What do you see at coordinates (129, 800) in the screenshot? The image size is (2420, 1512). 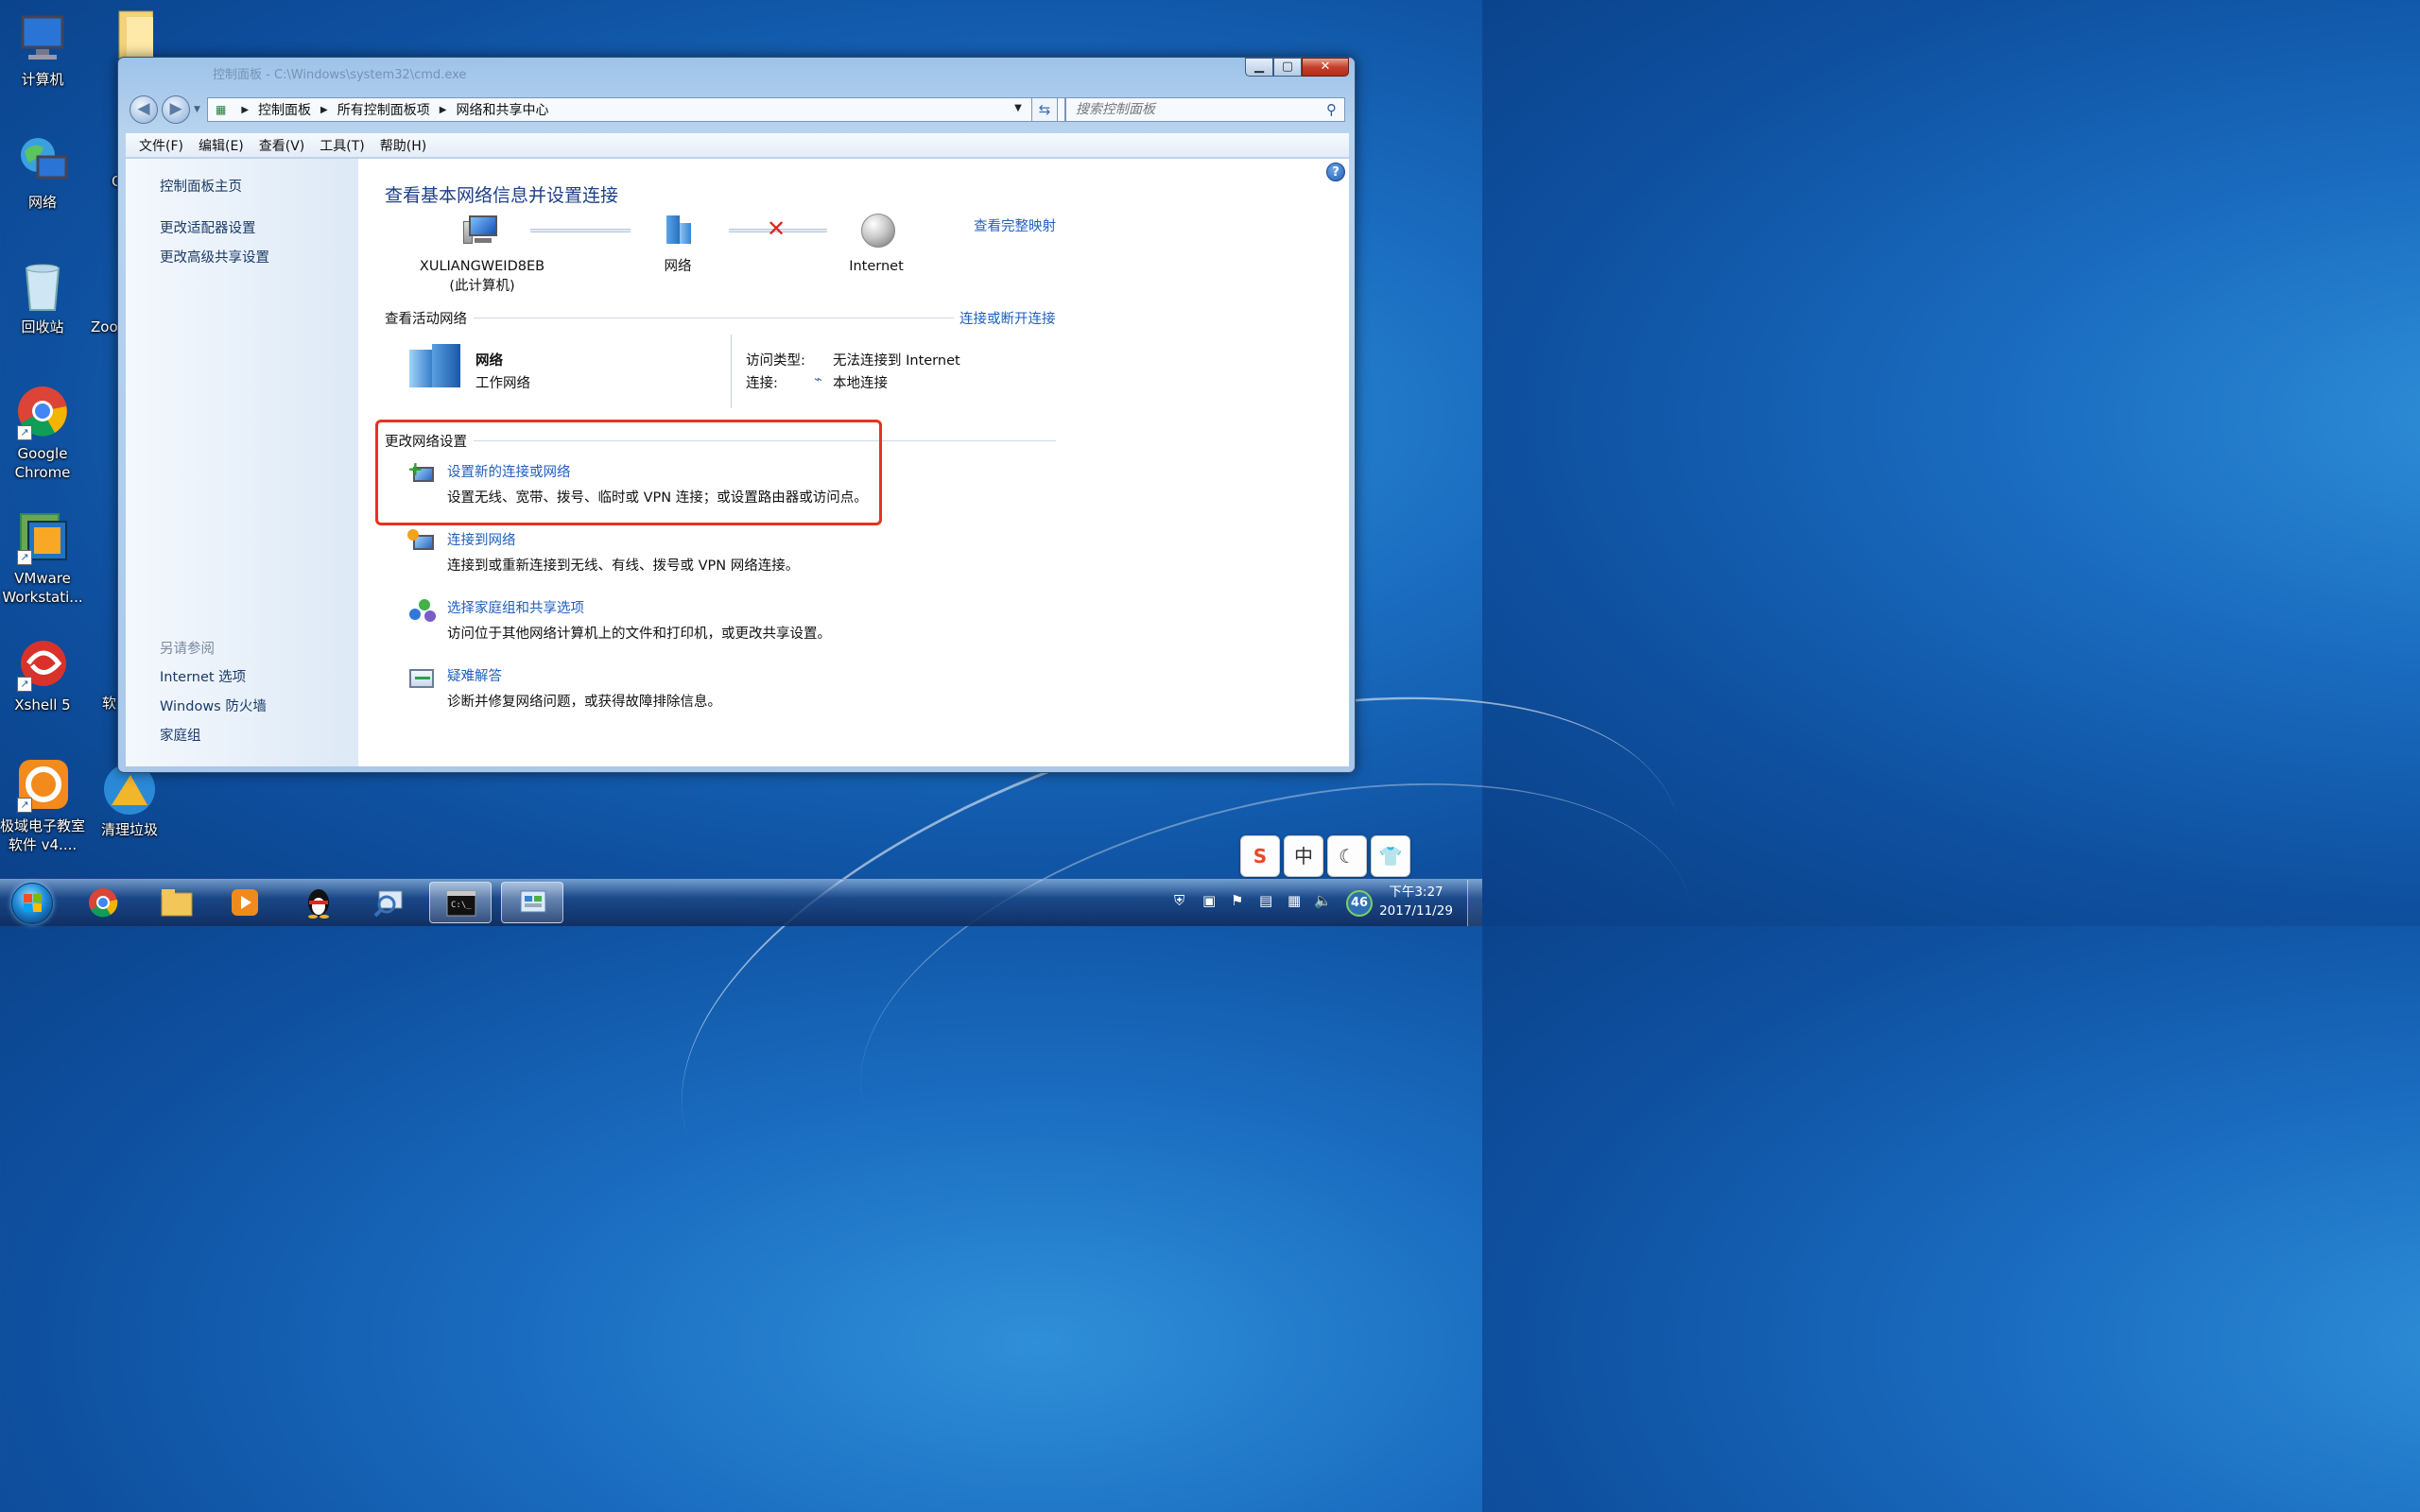 I see `desktop-icon-cleanup: 清理垃圾` at bounding box center [129, 800].